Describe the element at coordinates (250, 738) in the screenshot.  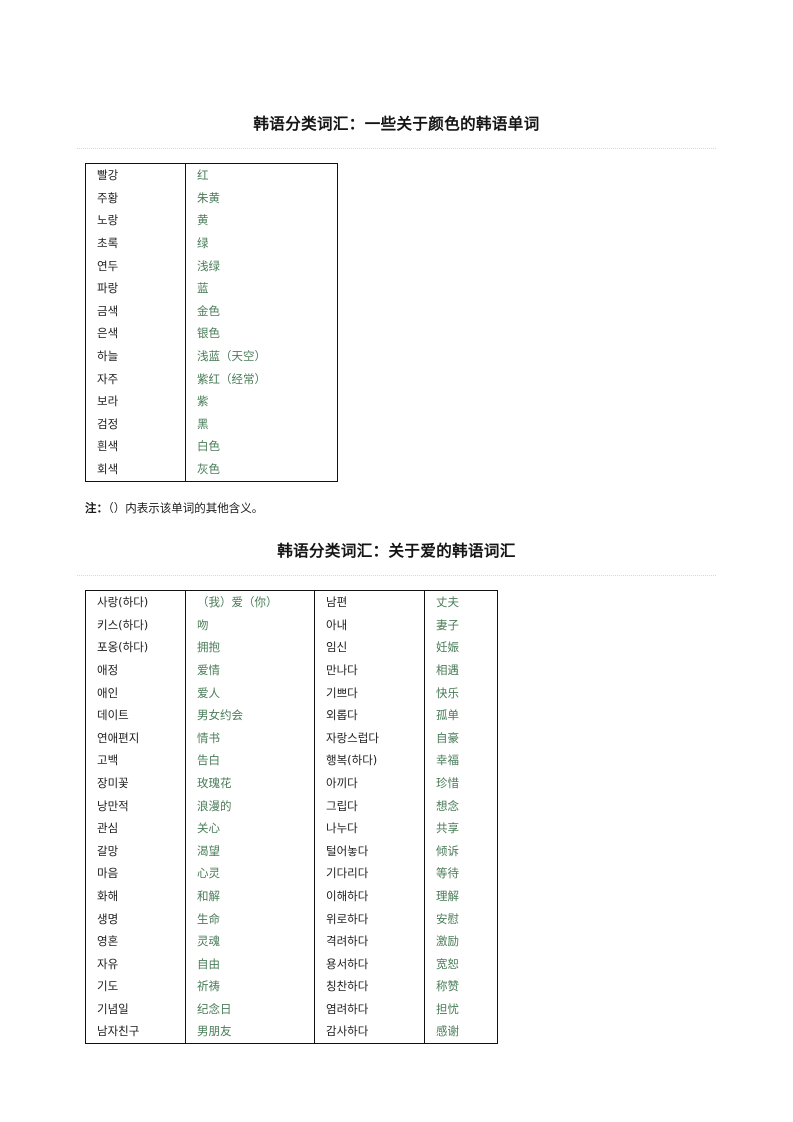
I see `table-cell-chinese_a: 情书` at that location.